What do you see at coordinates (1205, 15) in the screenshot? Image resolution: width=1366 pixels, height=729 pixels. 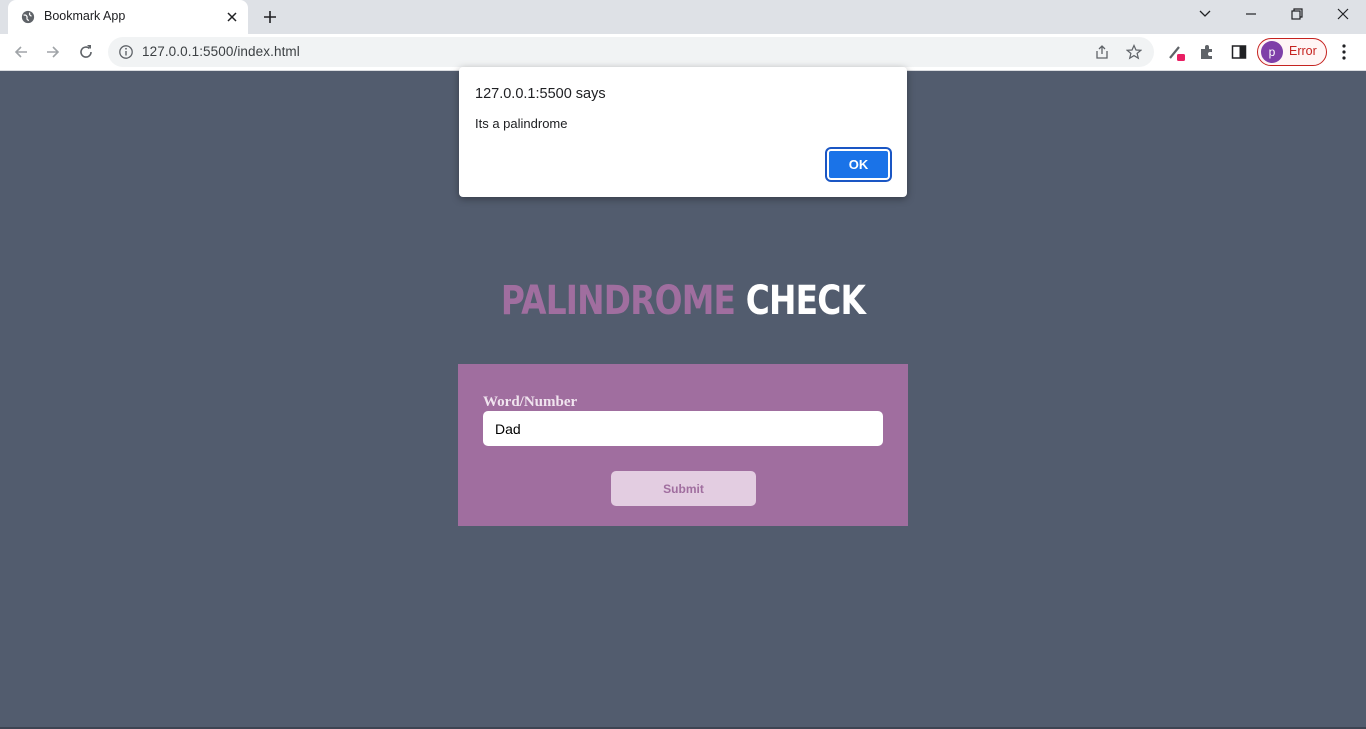 I see `tab-search-chevron-icon` at bounding box center [1205, 15].